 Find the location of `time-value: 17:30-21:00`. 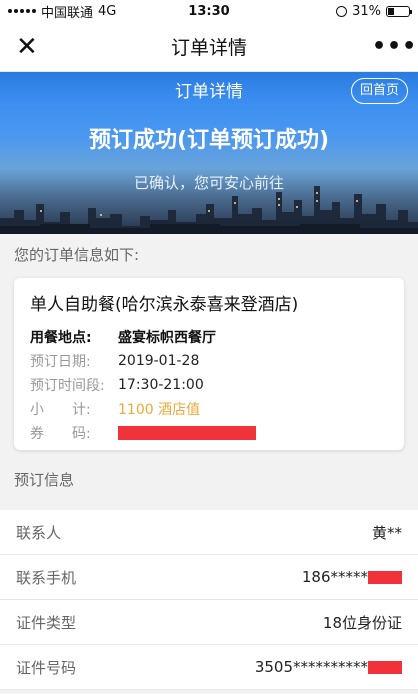

time-value: 17:30-21:00 is located at coordinates (161, 385).